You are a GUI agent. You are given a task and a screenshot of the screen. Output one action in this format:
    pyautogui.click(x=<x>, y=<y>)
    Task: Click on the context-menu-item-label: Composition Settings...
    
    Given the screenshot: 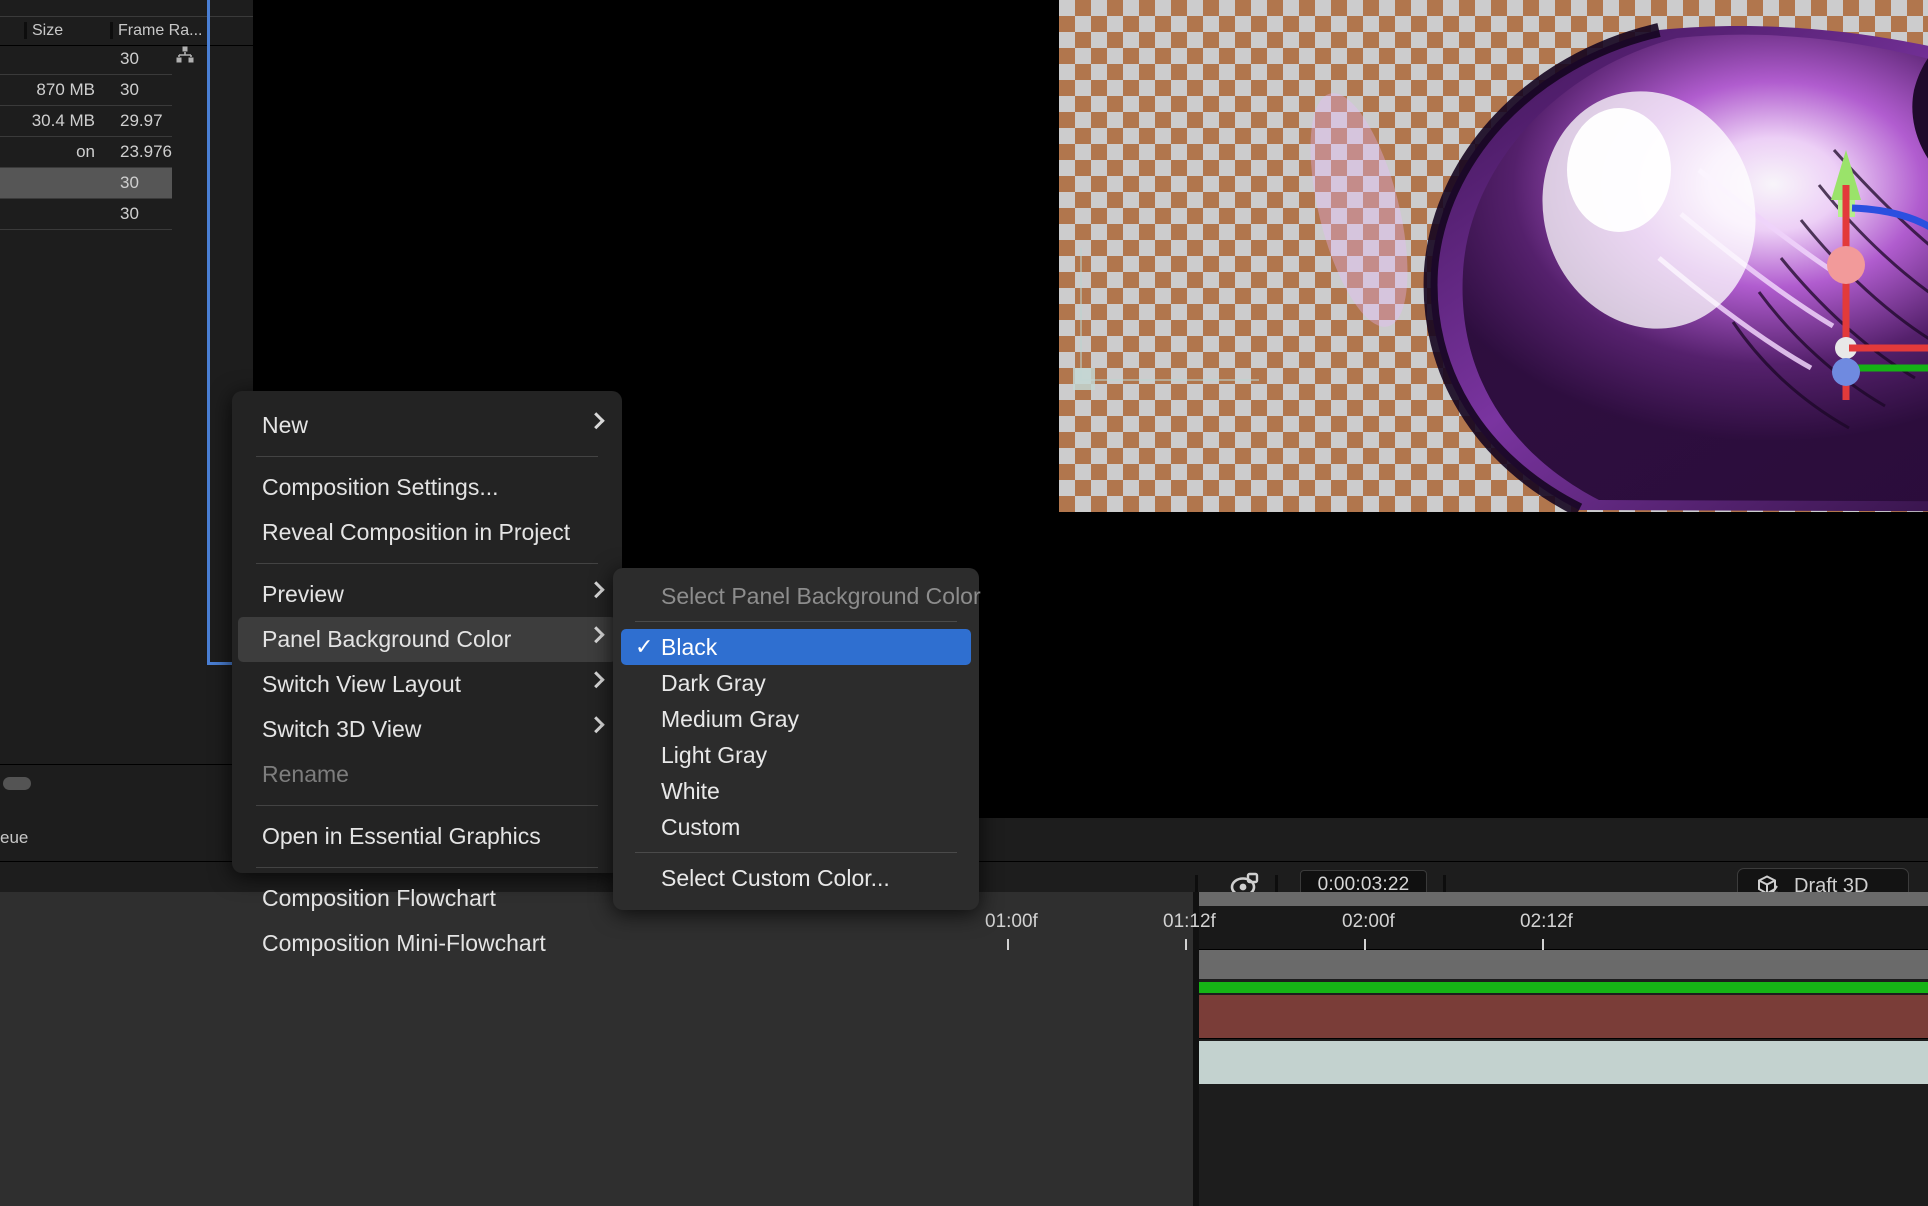 What is the action you would take?
    pyautogui.click(x=380, y=487)
    